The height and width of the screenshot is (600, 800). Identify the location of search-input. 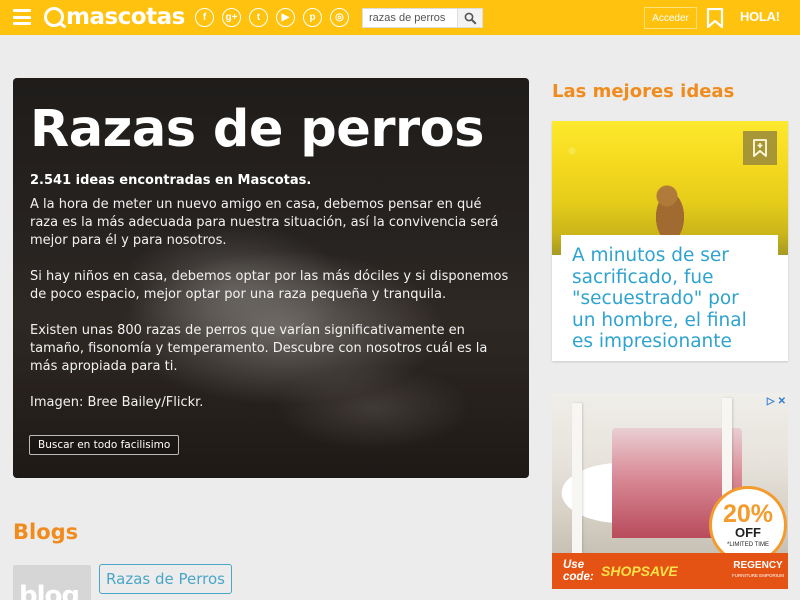
(409, 18).